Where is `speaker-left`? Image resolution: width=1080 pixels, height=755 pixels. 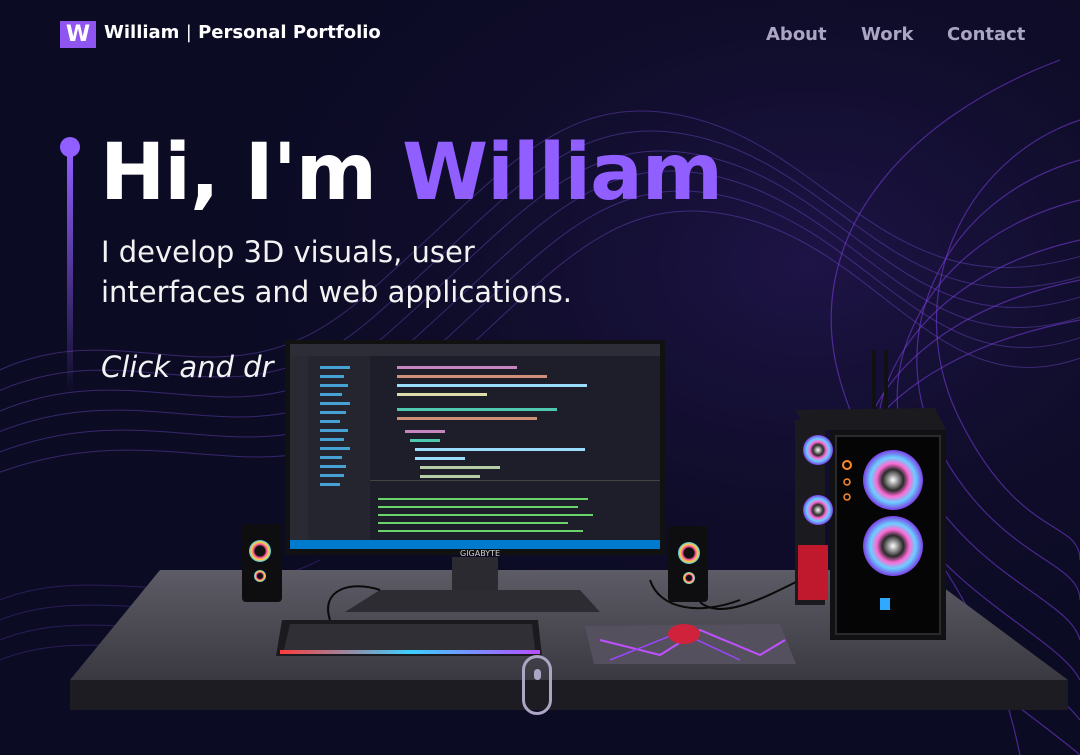
speaker-left is located at coordinates (262, 563).